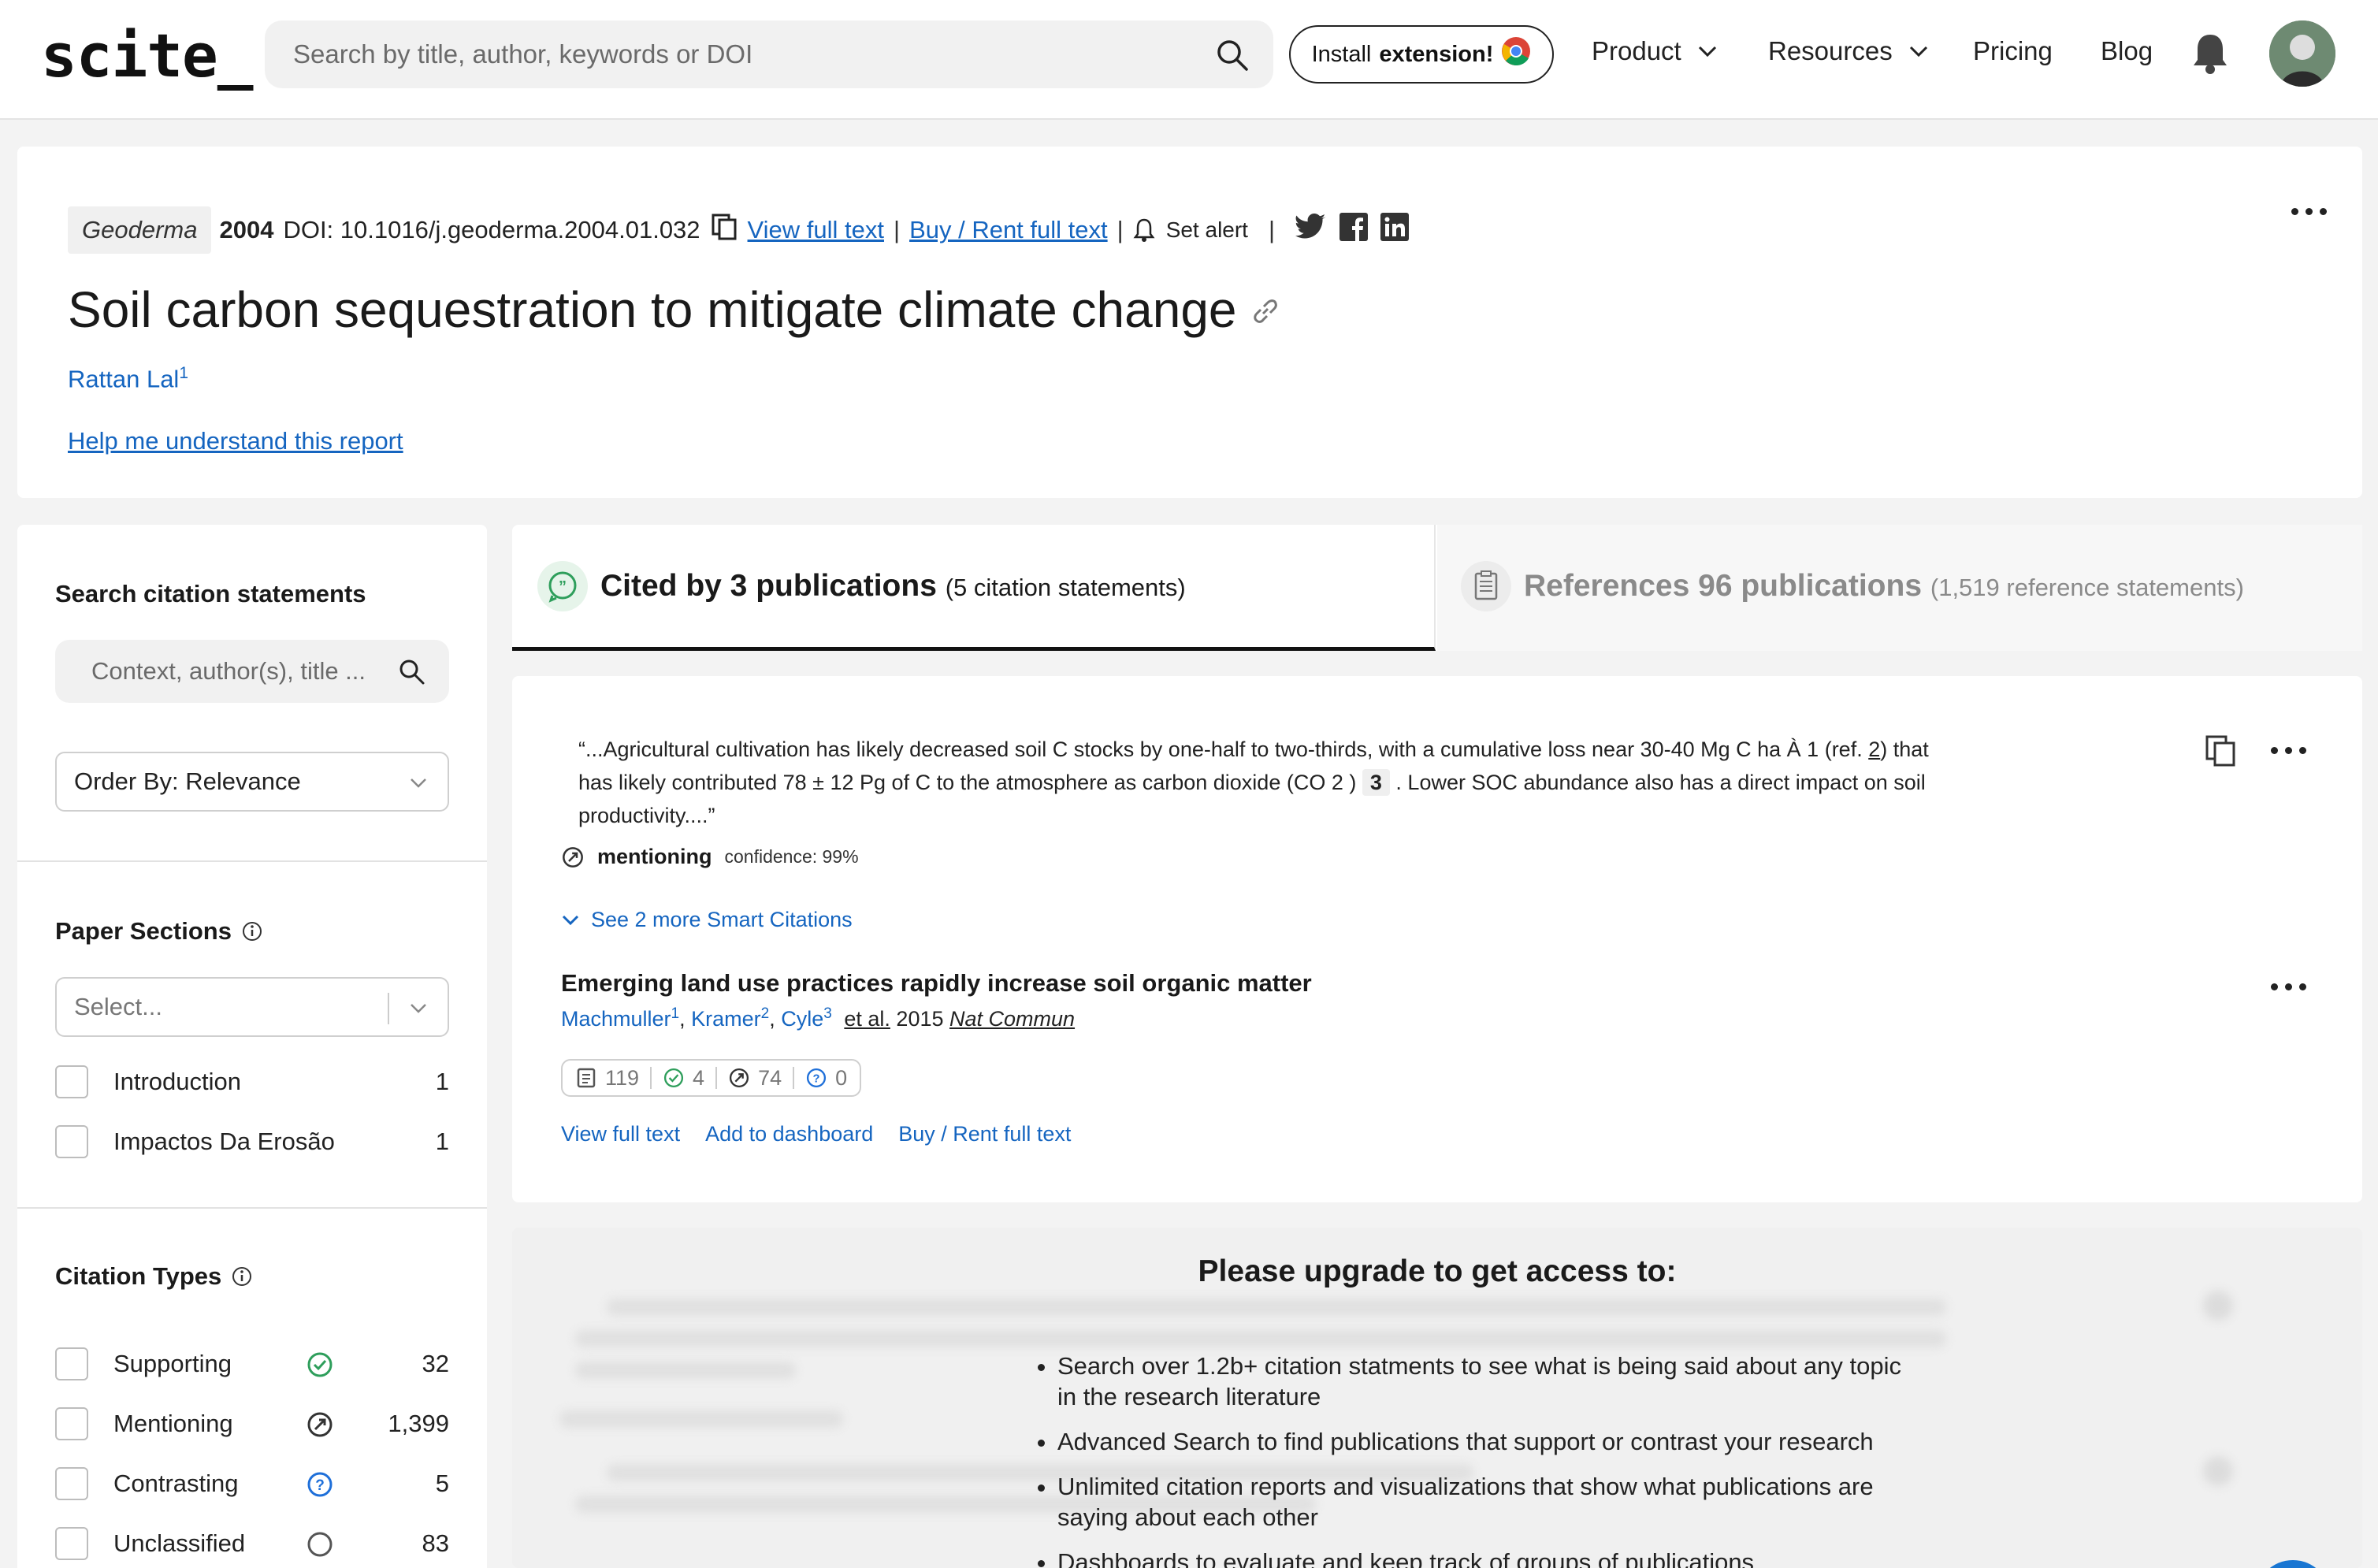 The image size is (2378, 1568). What do you see at coordinates (2013, 51) in the screenshot?
I see `nav-pricing: Pricing` at bounding box center [2013, 51].